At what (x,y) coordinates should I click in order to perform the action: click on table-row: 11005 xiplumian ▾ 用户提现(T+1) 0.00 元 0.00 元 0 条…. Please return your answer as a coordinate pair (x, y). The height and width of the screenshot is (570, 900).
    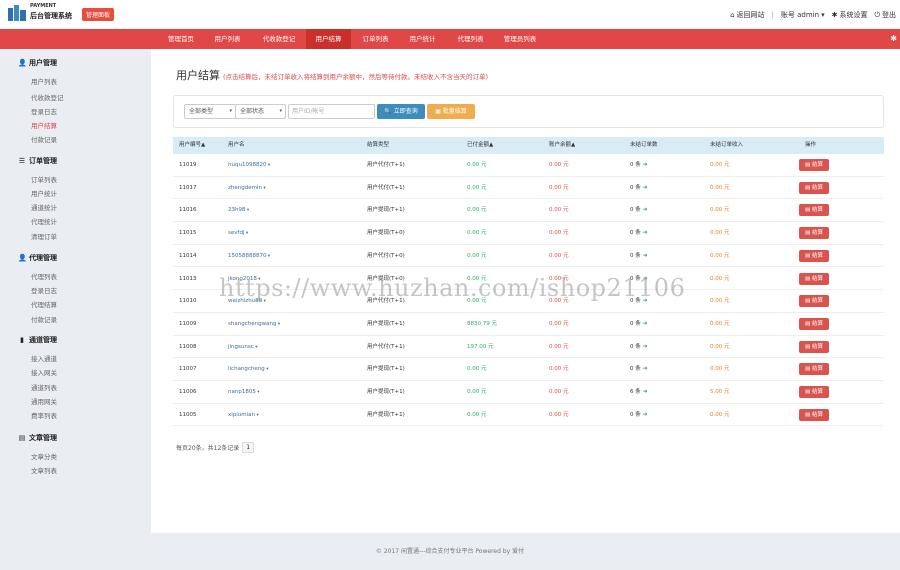
    Looking at the image, I should click on (528, 415).